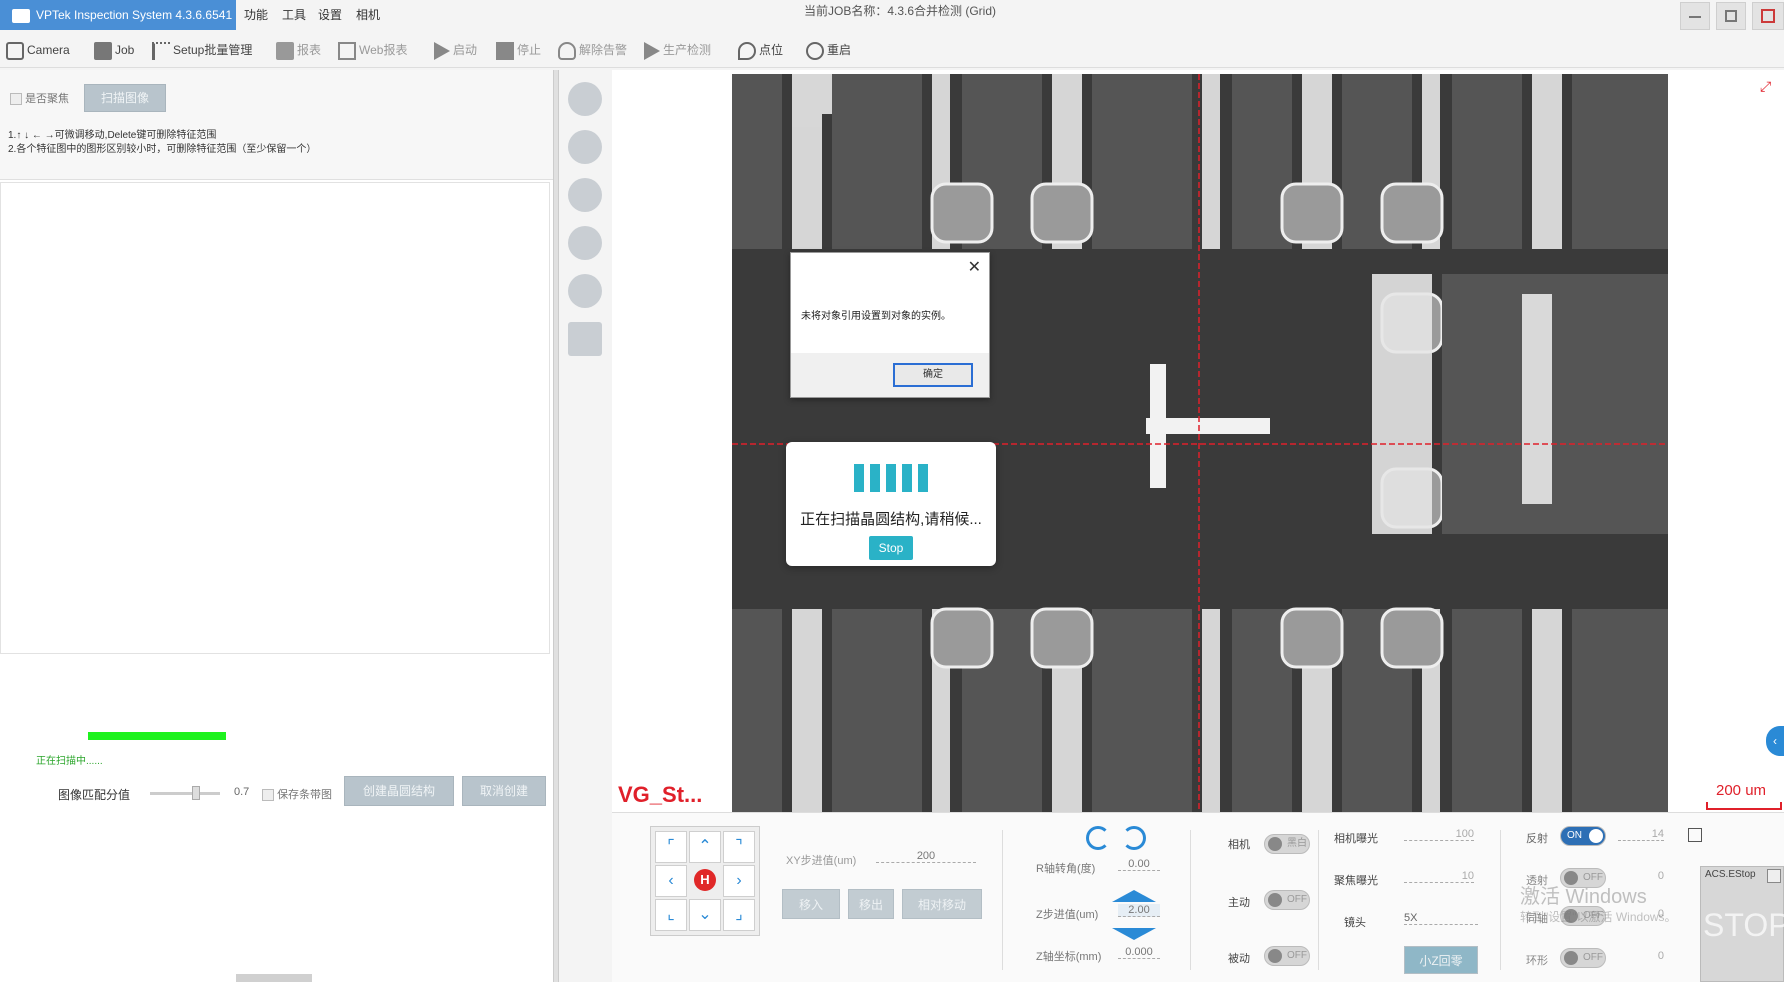  Describe the element at coordinates (1439, 834) in the screenshot. I see `camera-exposure-input: 100` at that location.